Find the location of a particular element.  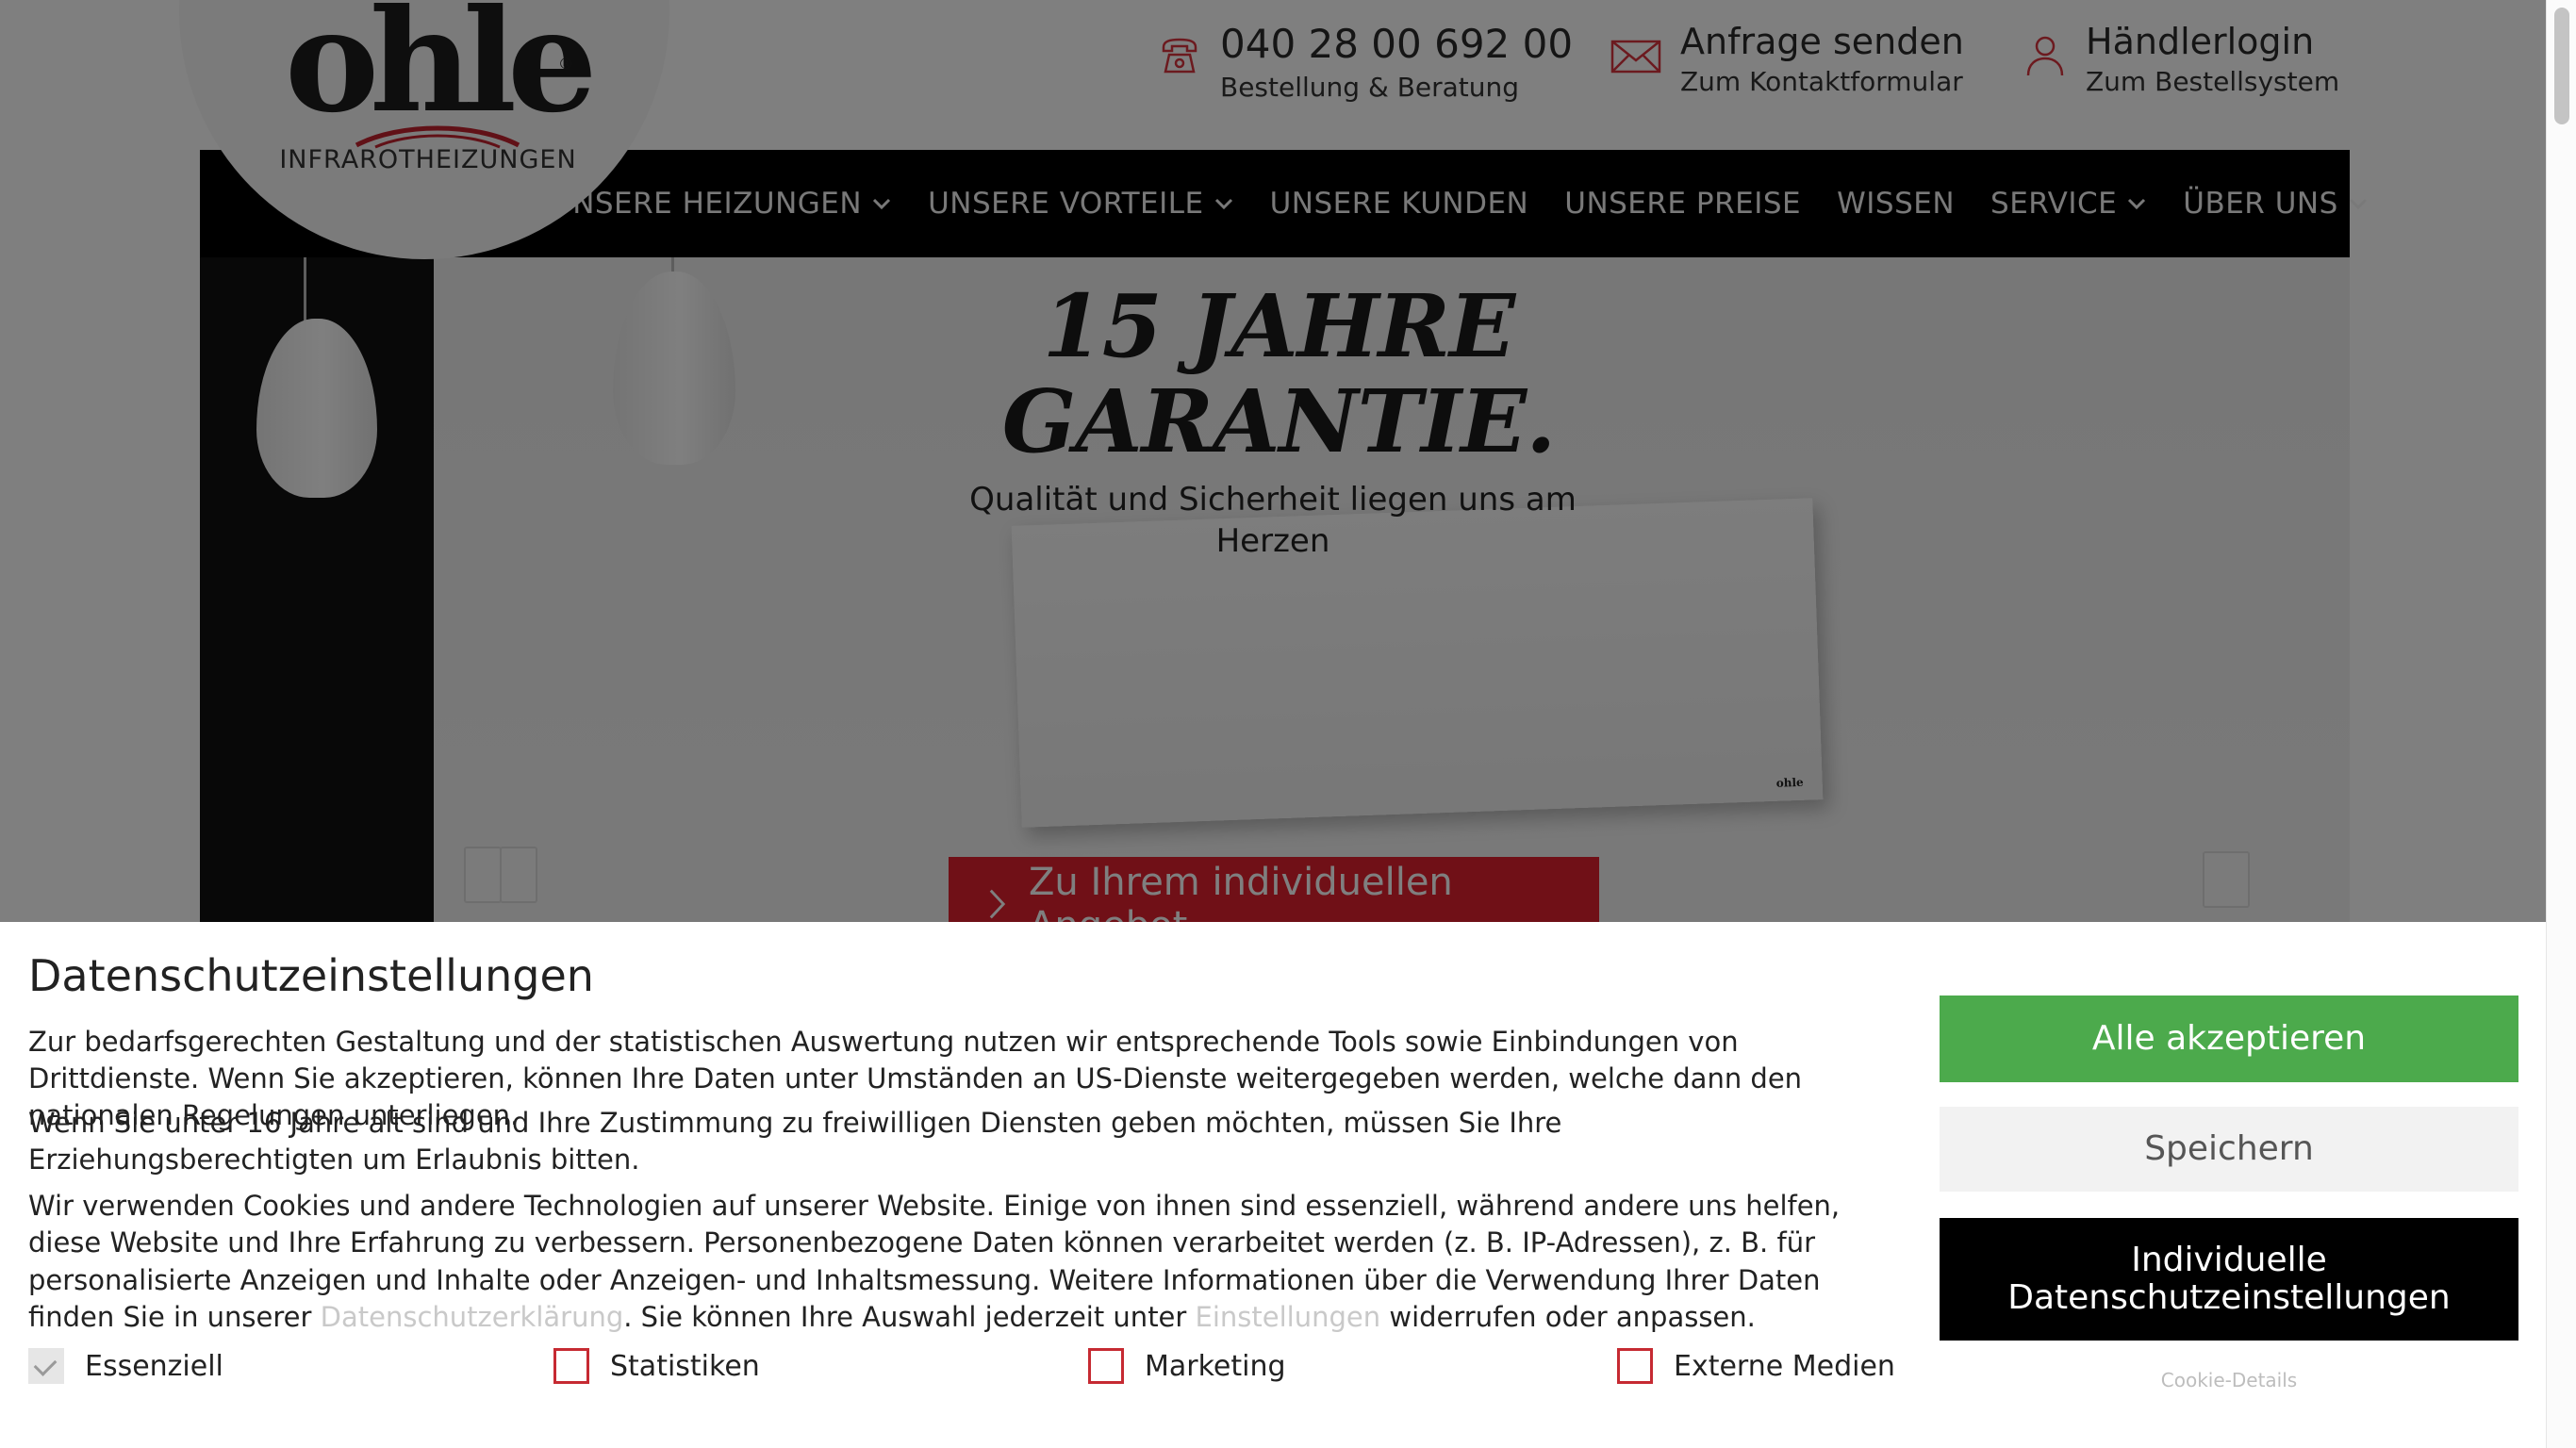

checkbox-statistics: Statistiken is located at coordinates (656, 1366).